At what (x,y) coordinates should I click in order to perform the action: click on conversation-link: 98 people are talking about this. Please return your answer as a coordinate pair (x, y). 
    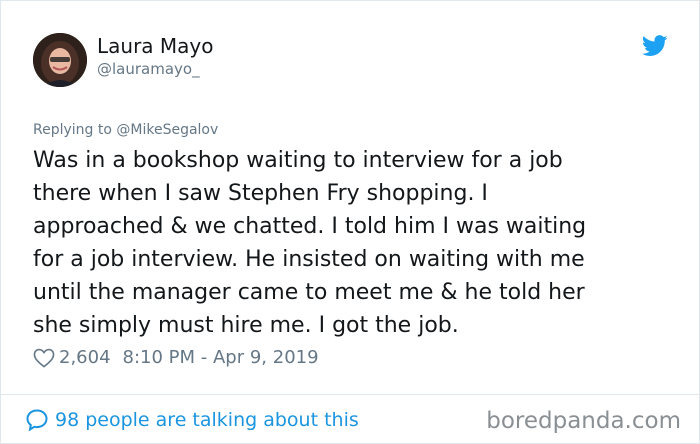
    Looking at the image, I should click on (192, 420).